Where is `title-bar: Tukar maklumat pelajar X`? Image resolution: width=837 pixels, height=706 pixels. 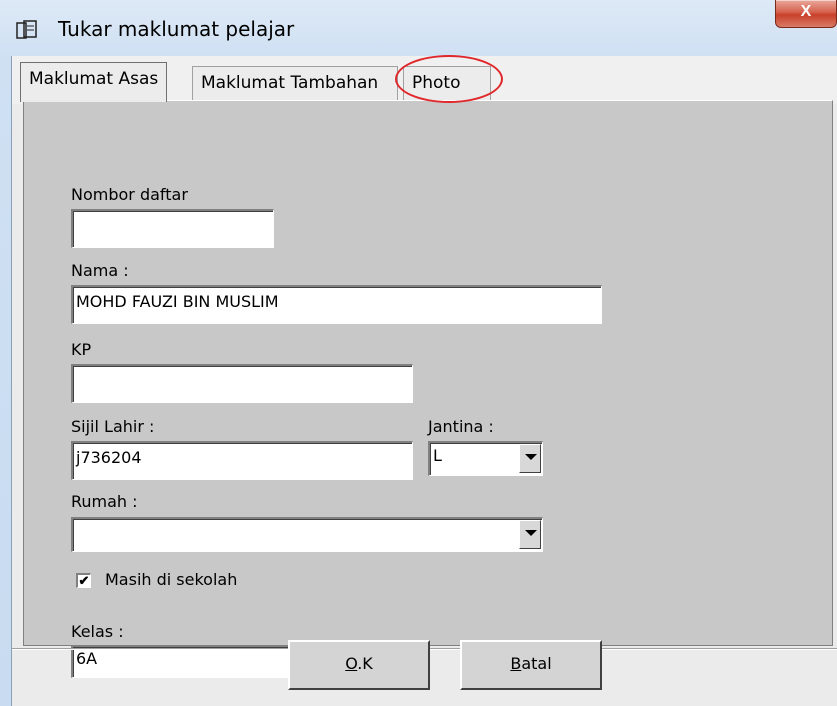
title-bar: Tukar maklumat pelajar X is located at coordinates (418, 28).